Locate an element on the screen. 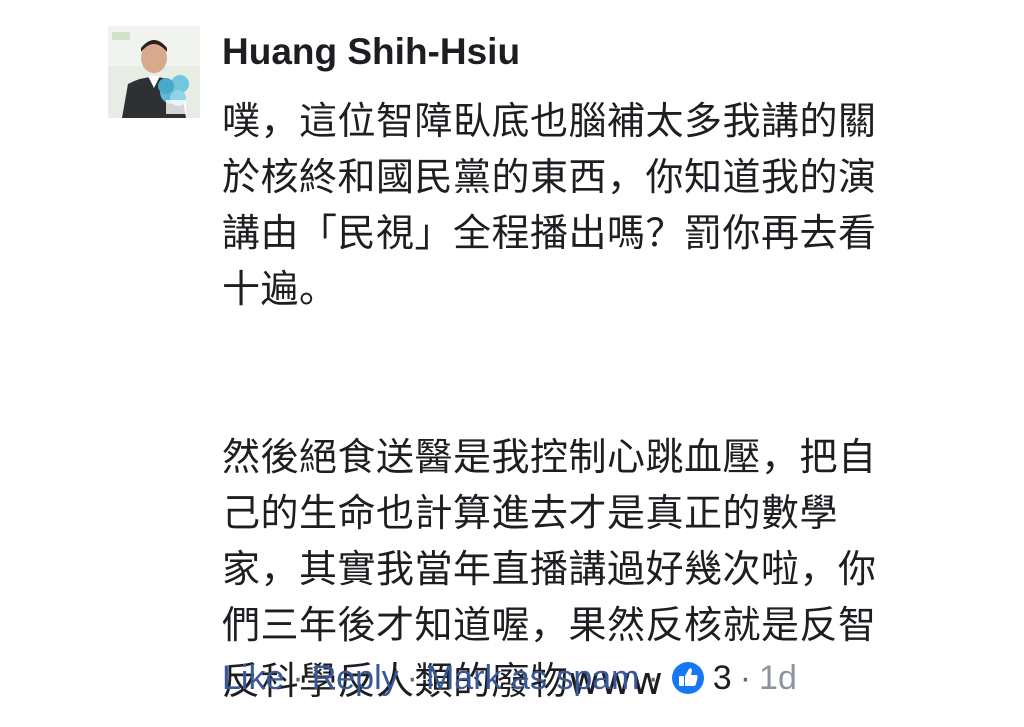 The height and width of the screenshot is (727, 1024). comment-line: 噗，這位智障臥底也腦補太多我講的關 is located at coordinates (549, 121).